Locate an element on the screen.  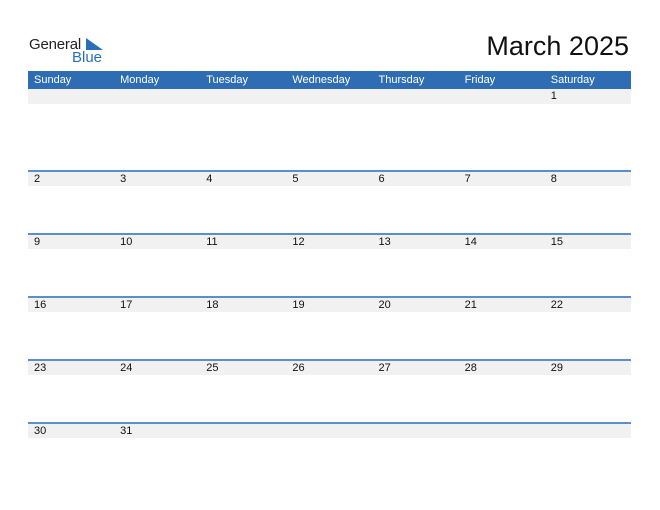
day-cell: 1 is located at coordinates (553, 96).